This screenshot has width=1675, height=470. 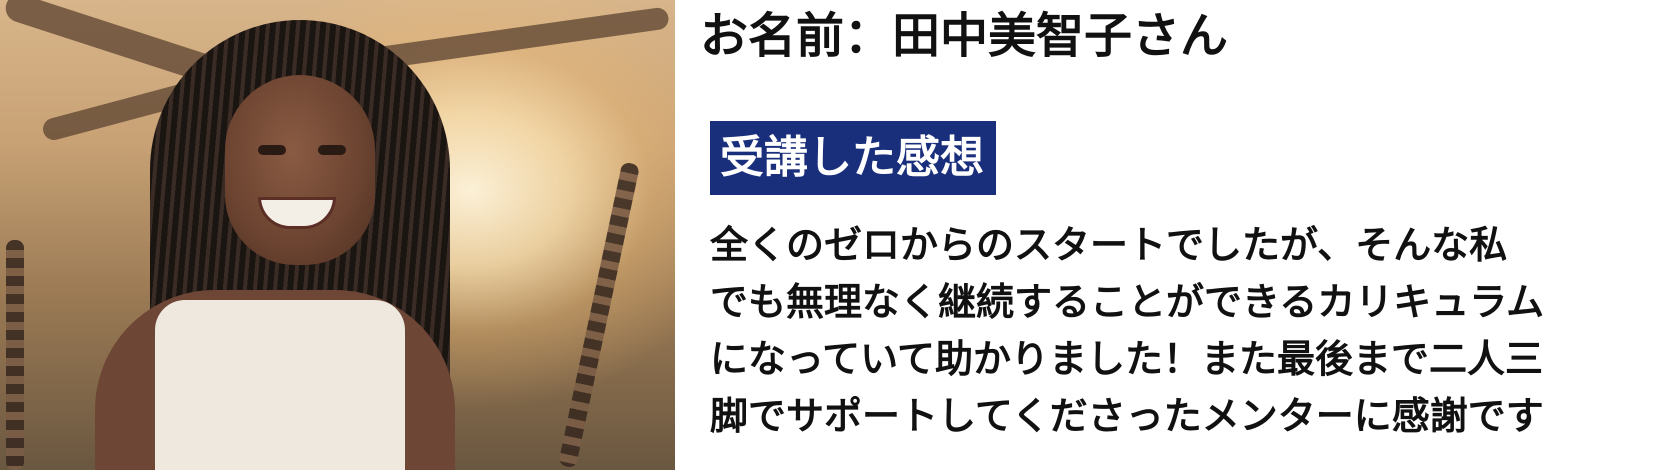 I want to click on testimonial-line: 脚でサポートしてくださったメンターに感謝です, so click(x=1127, y=415).